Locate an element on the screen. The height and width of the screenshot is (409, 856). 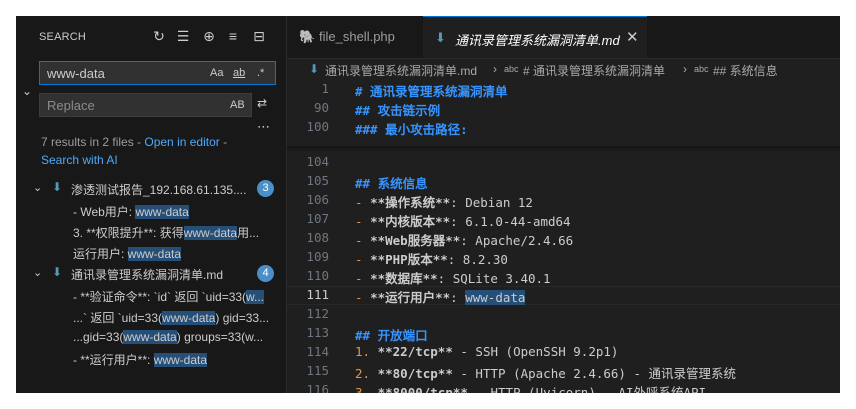
replace-input: Replace AB is located at coordinates (145, 105).